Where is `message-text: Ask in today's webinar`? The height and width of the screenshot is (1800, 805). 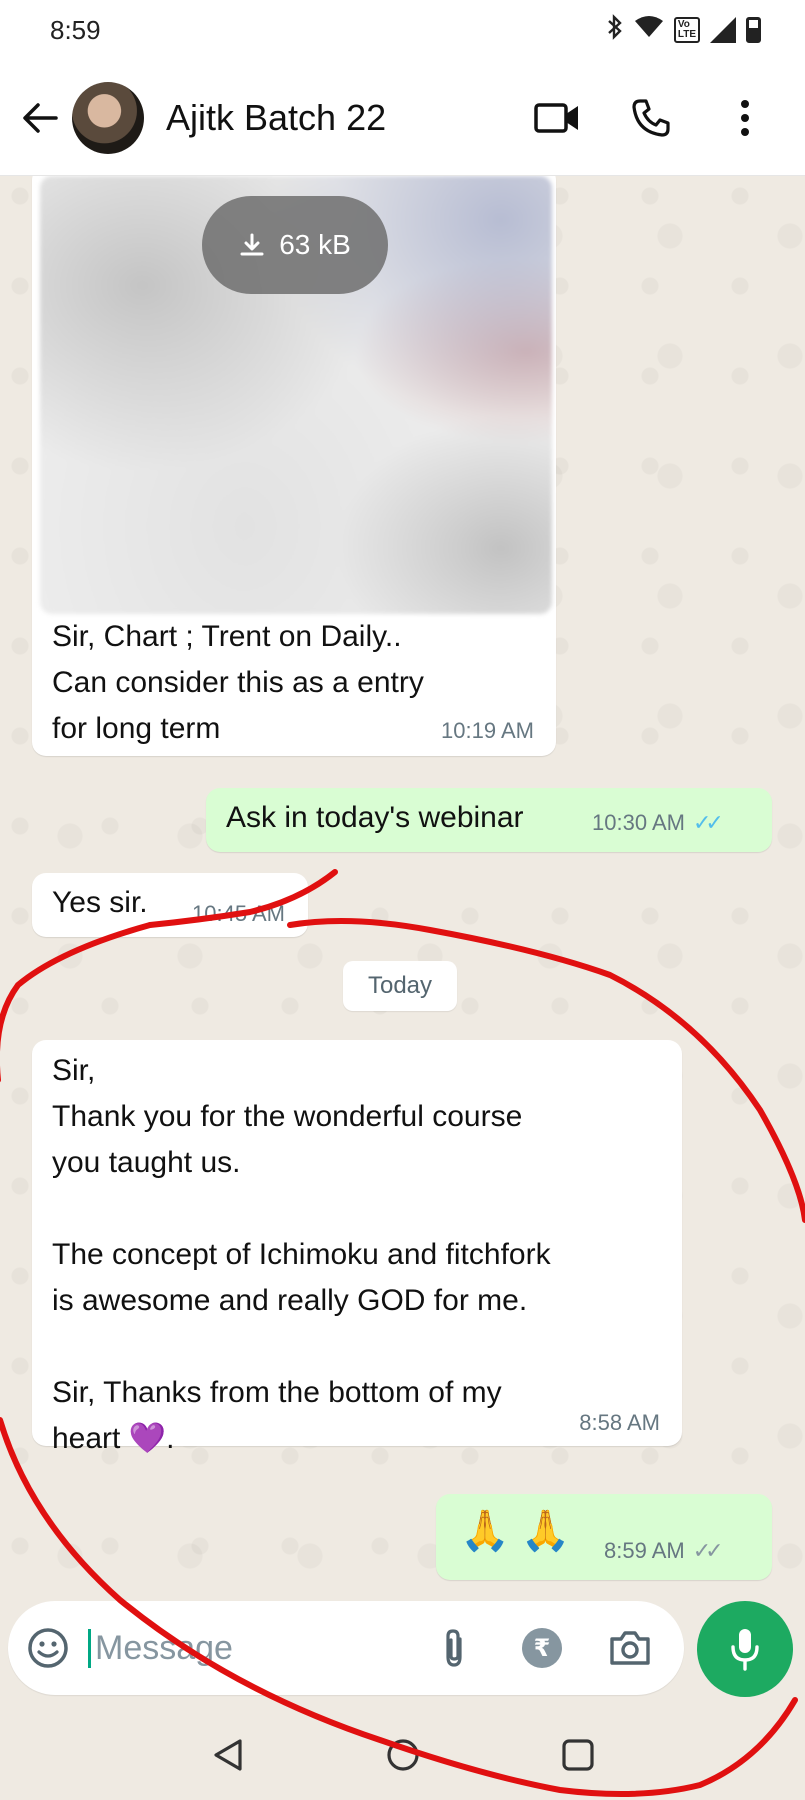
message-text: Ask in today's webinar is located at coordinates (375, 817).